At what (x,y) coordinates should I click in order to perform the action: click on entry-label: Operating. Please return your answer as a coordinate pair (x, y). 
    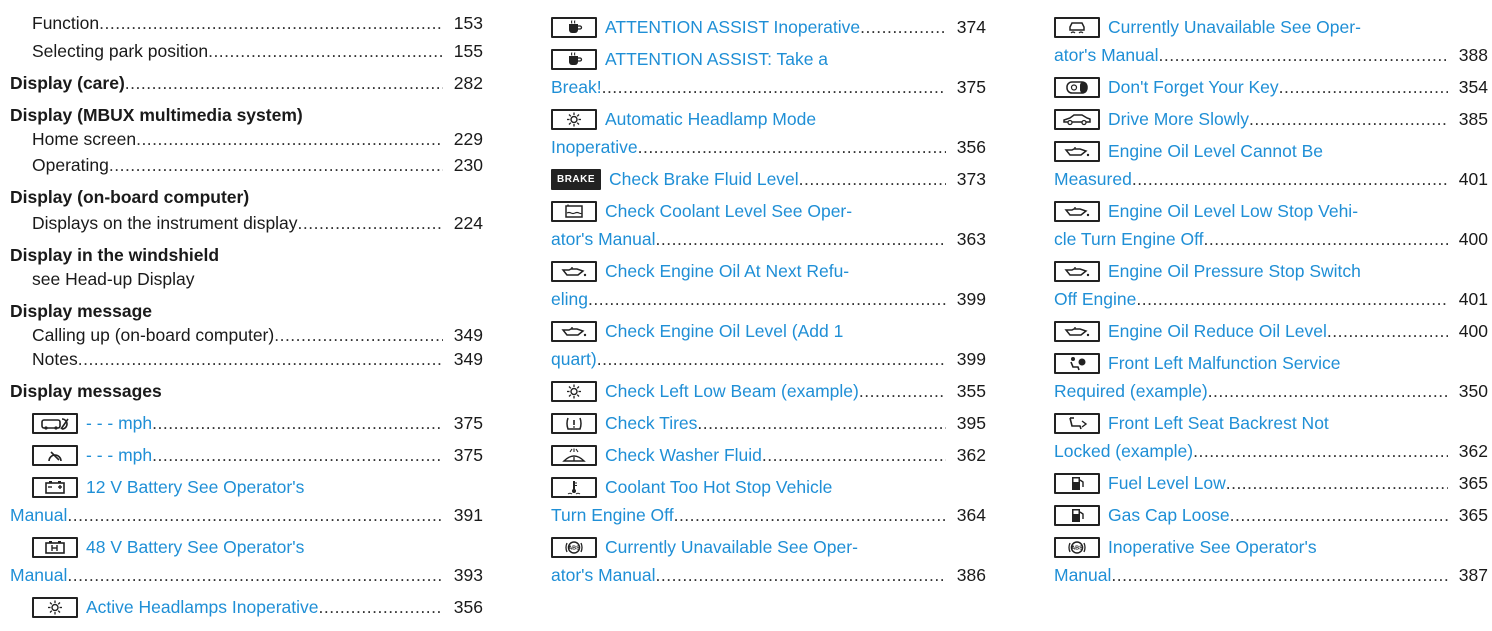
    Looking at the image, I should click on (70, 165).